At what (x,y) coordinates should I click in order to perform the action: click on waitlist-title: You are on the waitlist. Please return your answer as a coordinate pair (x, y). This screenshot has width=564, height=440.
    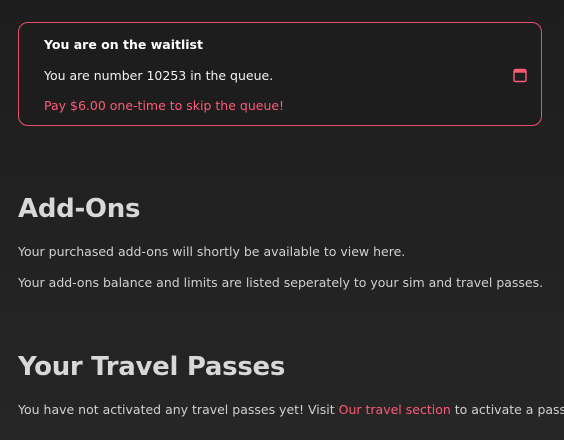
    Looking at the image, I should click on (123, 44).